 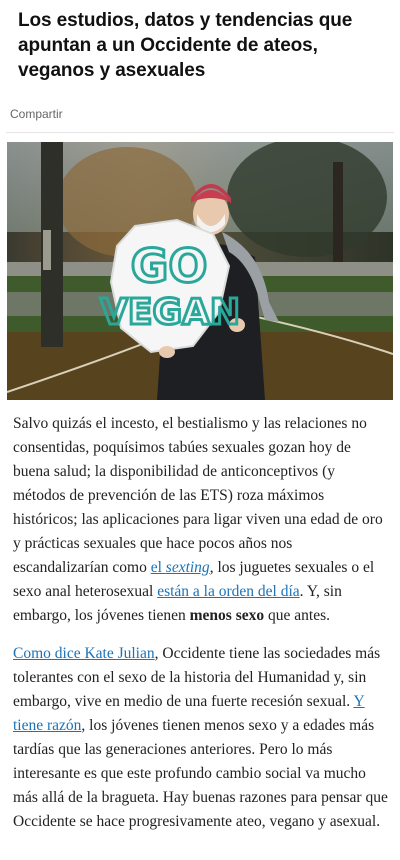 What do you see at coordinates (227, 615) in the screenshot?
I see `bold-text: menos sexo` at bounding box center [227, 615].